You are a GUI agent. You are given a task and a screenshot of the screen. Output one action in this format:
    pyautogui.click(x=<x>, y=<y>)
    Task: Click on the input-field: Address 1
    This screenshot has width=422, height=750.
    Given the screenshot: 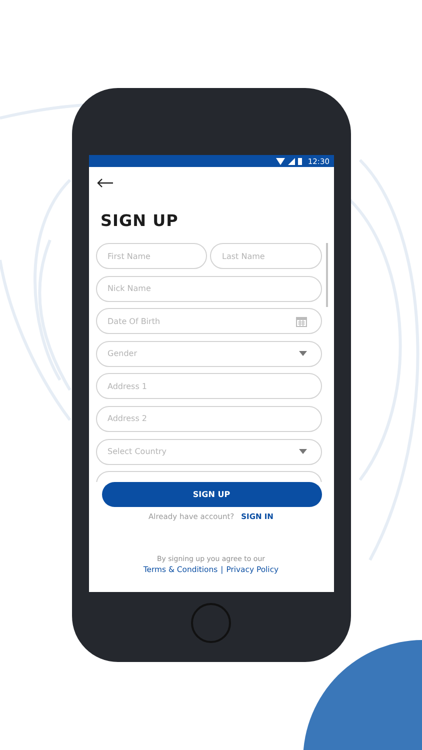 What is the action you would take?
    pyautogui.click(x=209, y=386)
    